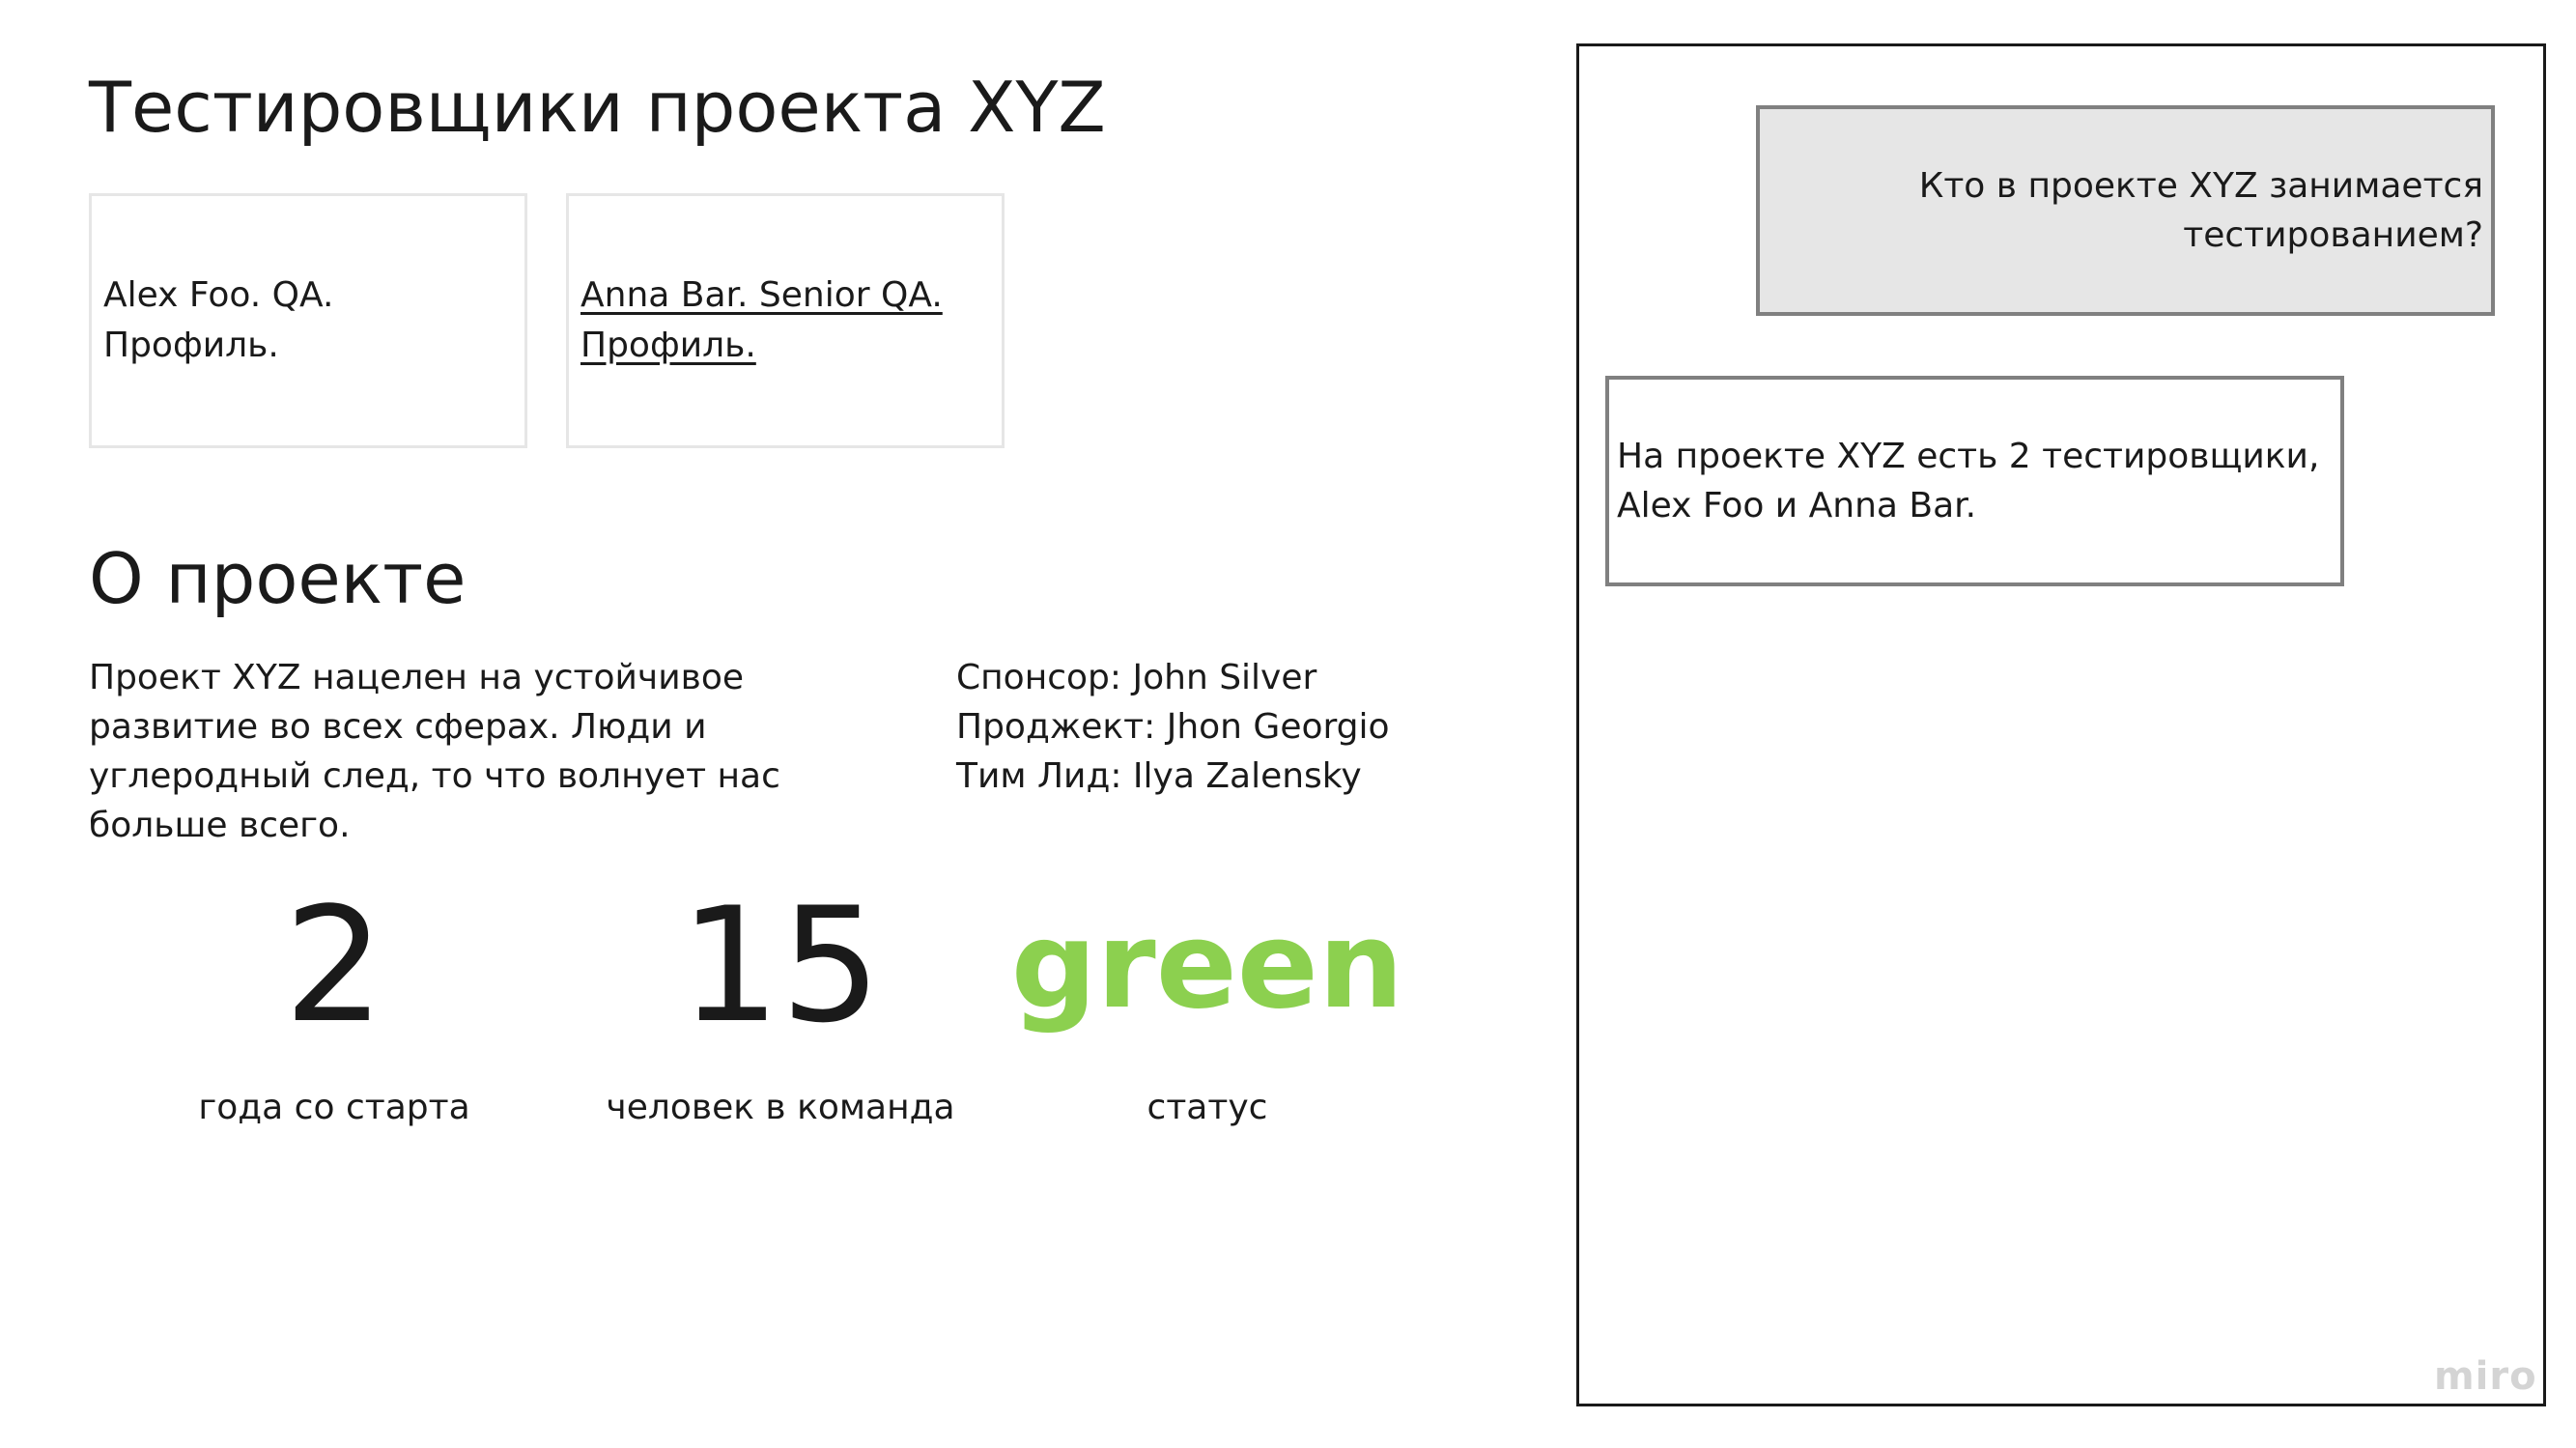 The height and width of the screenshot is (1448, 2576). Describe the element at coordinates (1173, 727) in the screenshot. I see `role-project-manager: Проджект: Jhon Georgio` at that location.